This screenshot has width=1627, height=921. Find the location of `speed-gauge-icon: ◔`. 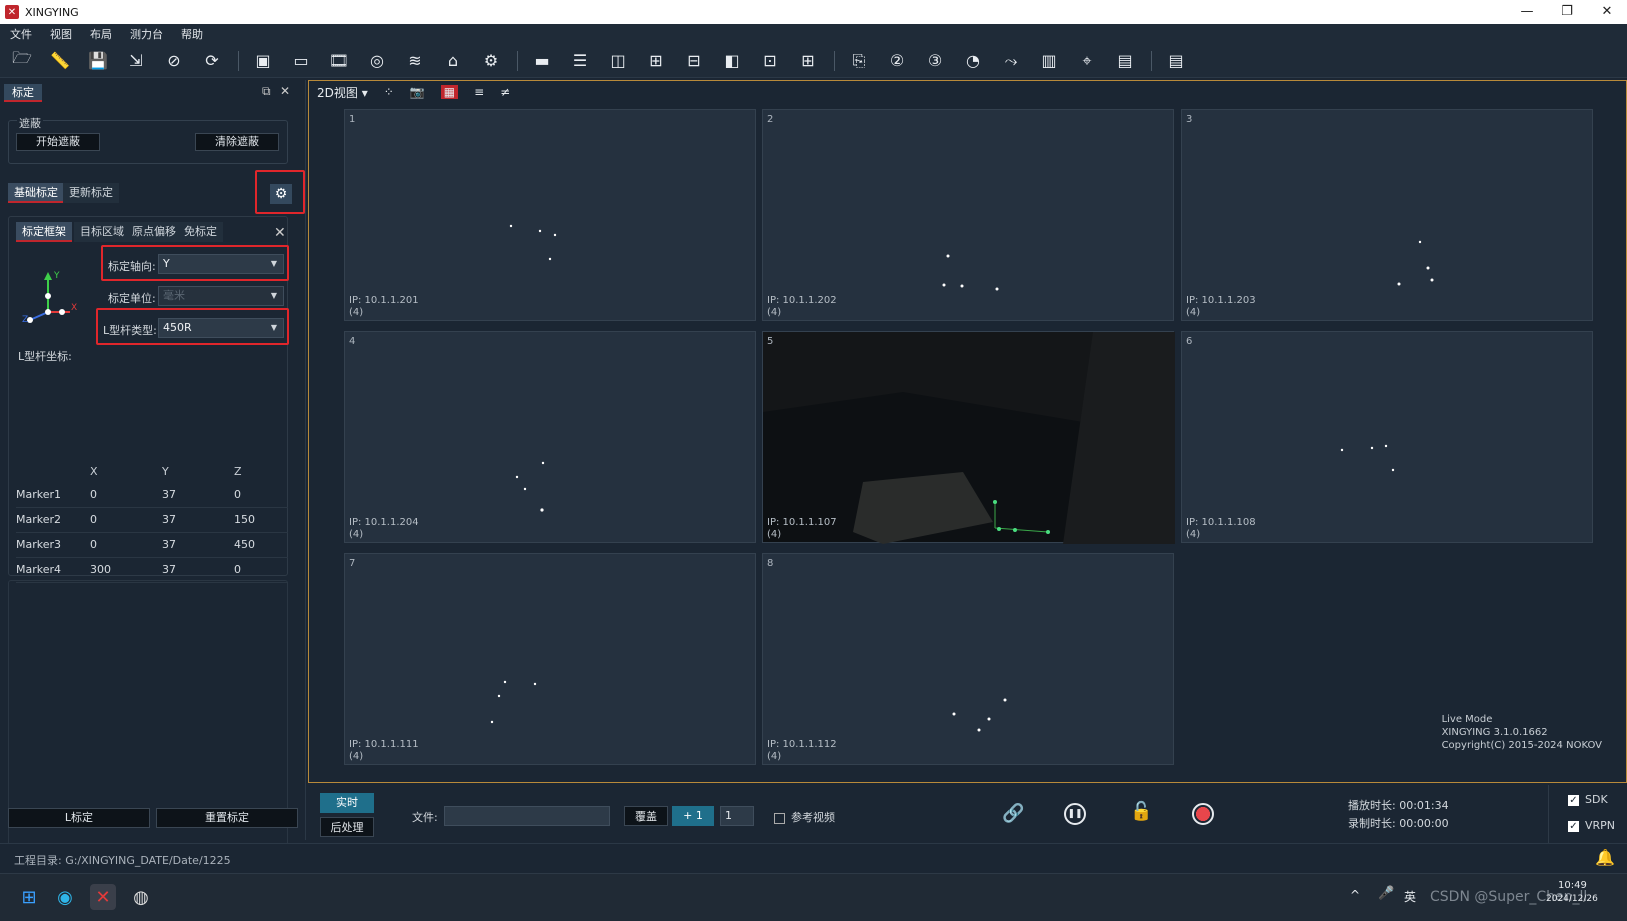

speed-gauge-icon: ◔ is located at coordinates (973, 61).